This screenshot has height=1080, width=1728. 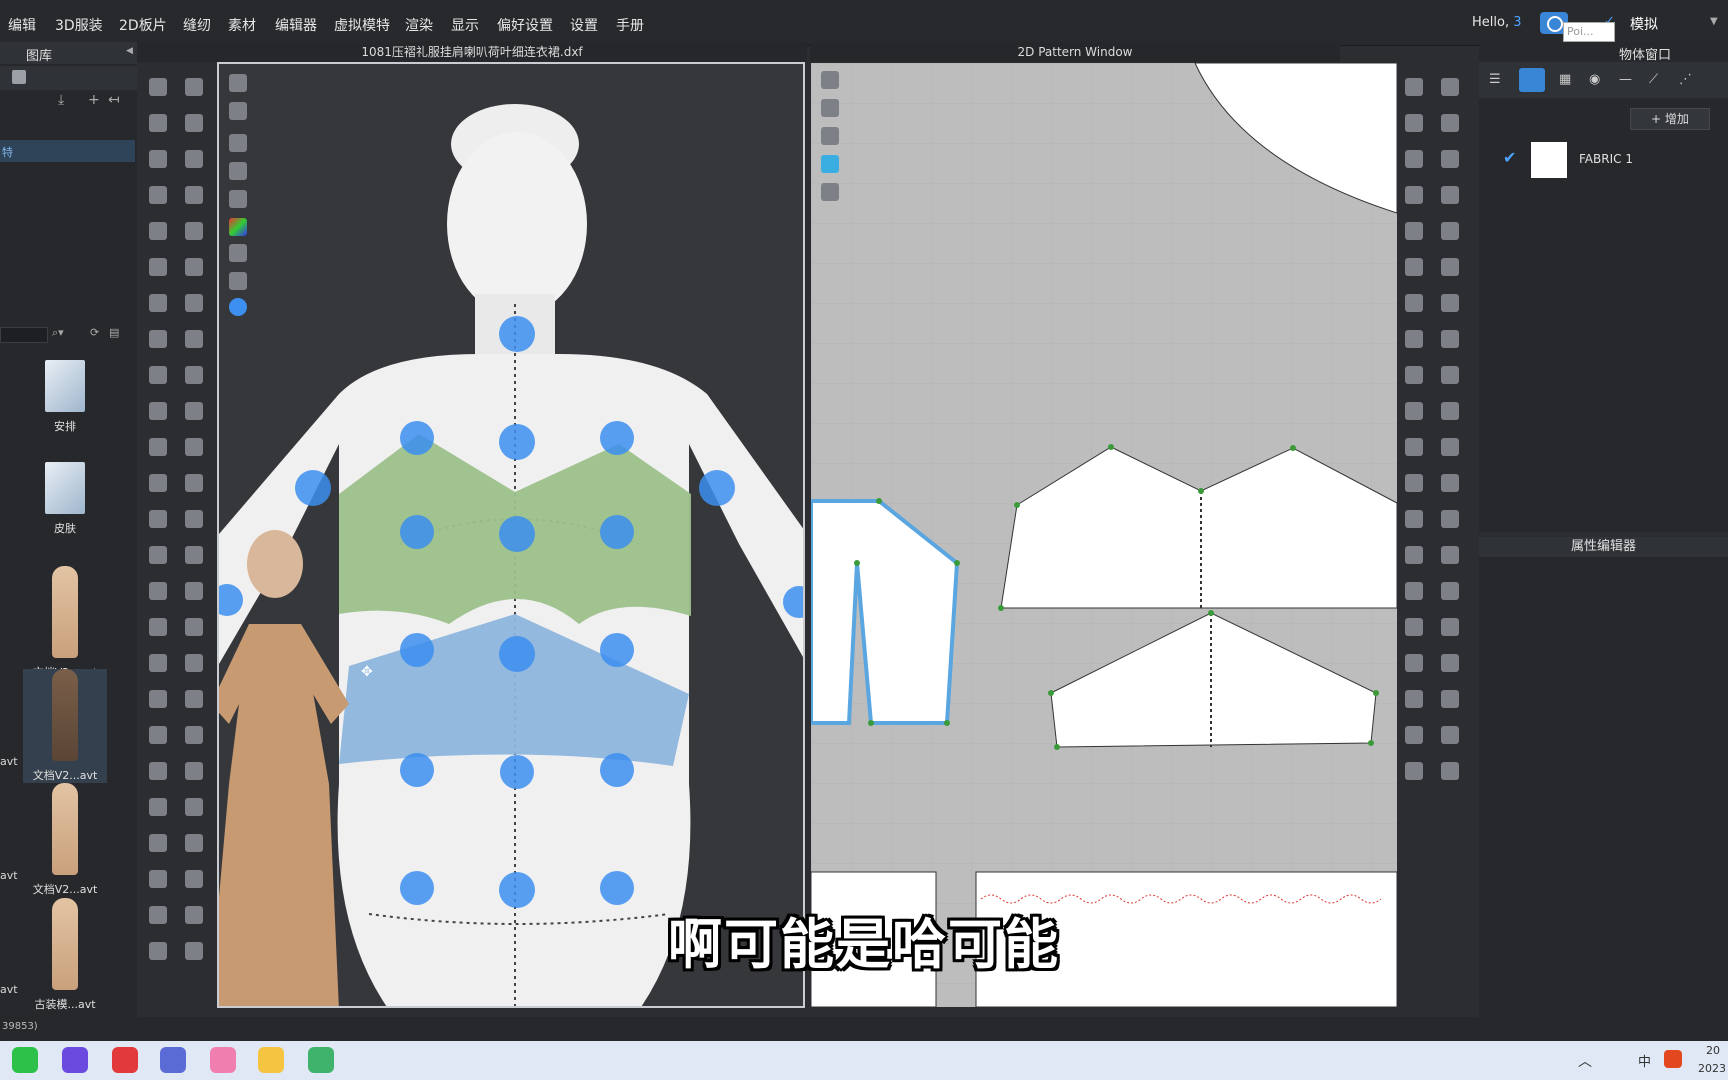 I want to click on menu-edit: 编辑, so click(x=22, y=25).